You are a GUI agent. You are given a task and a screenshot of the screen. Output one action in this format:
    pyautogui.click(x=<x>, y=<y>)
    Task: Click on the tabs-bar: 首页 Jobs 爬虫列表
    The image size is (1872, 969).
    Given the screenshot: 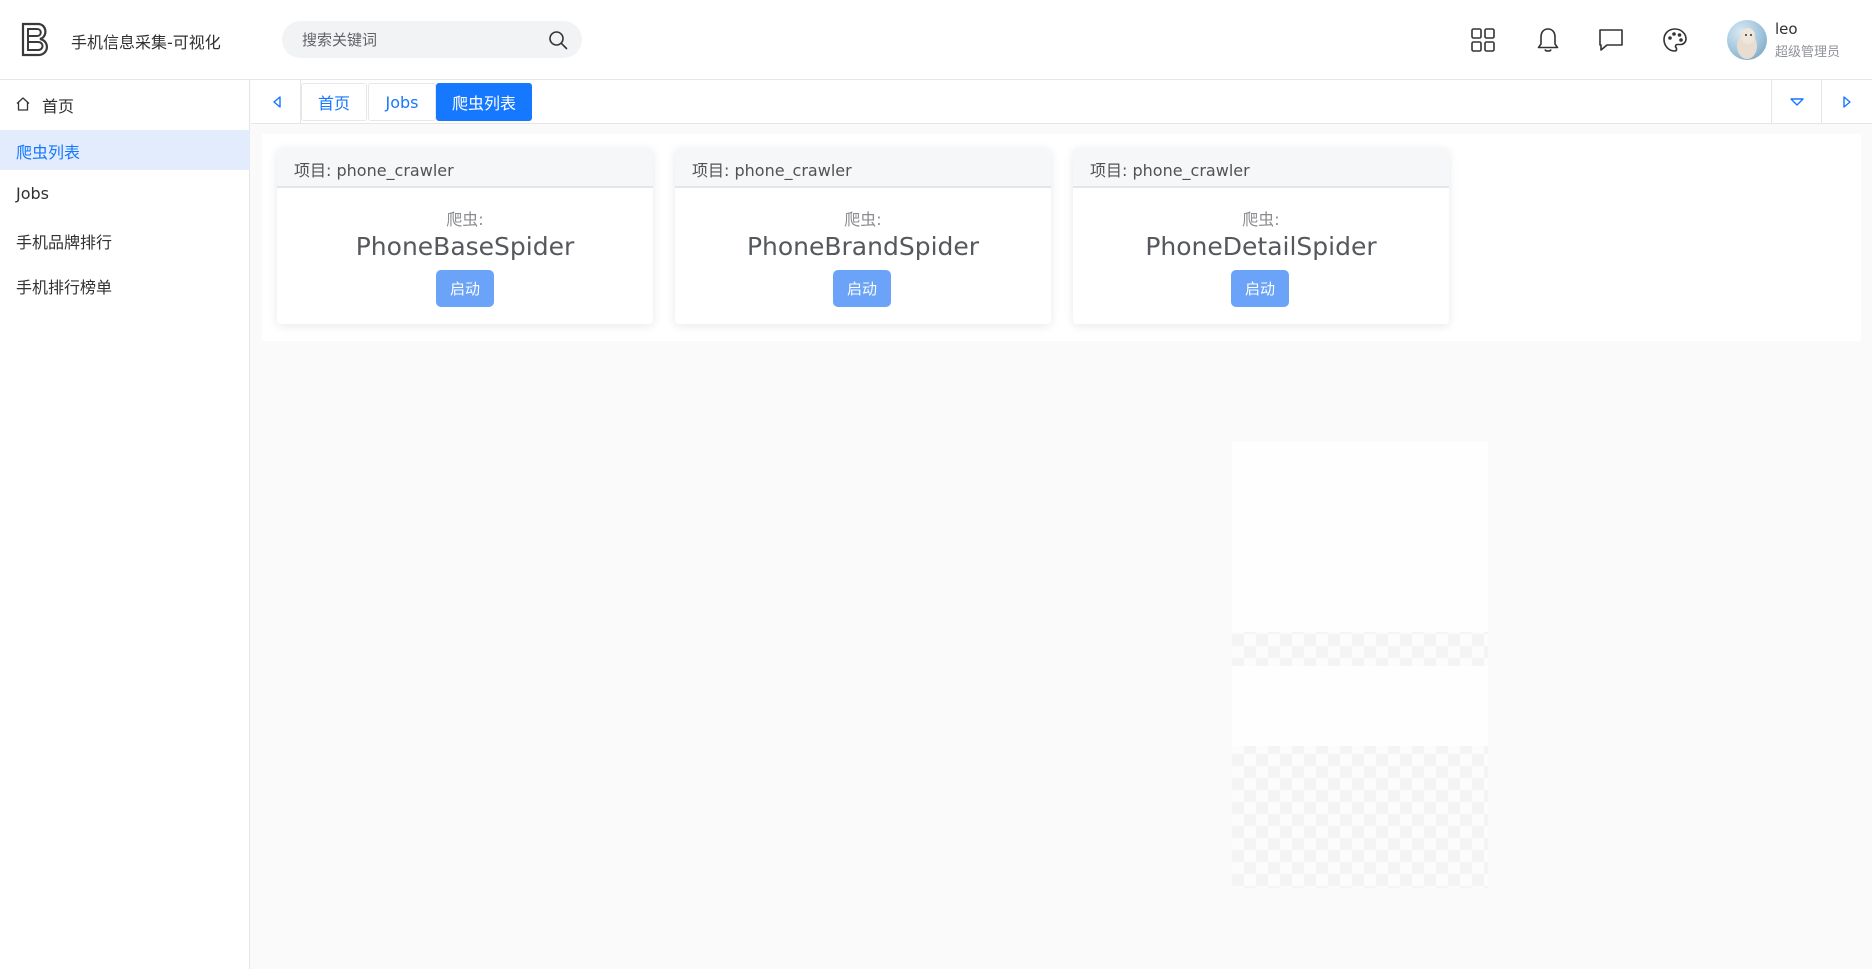 What is the action you would take?
    pyautogui.click(x=1061, y=102)
    